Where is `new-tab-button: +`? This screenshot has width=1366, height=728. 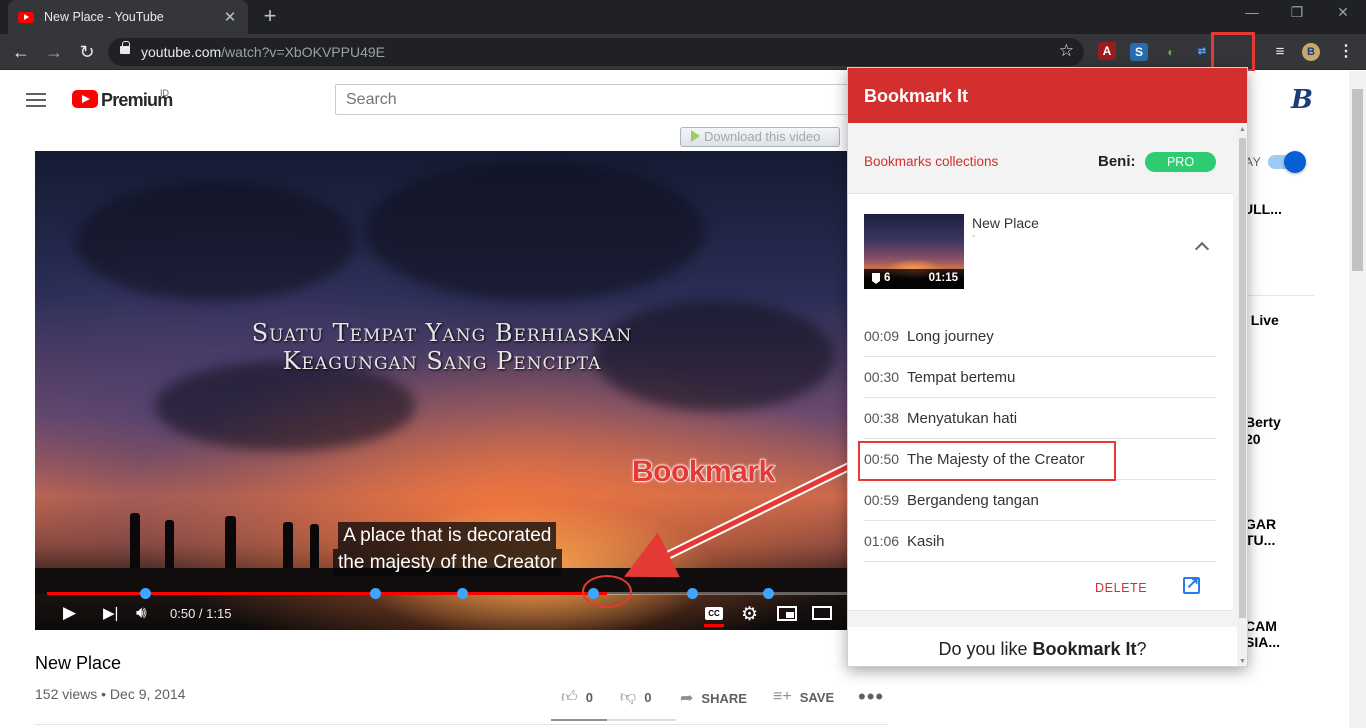 new-tab-button: + is located at coordinates (270, 16).